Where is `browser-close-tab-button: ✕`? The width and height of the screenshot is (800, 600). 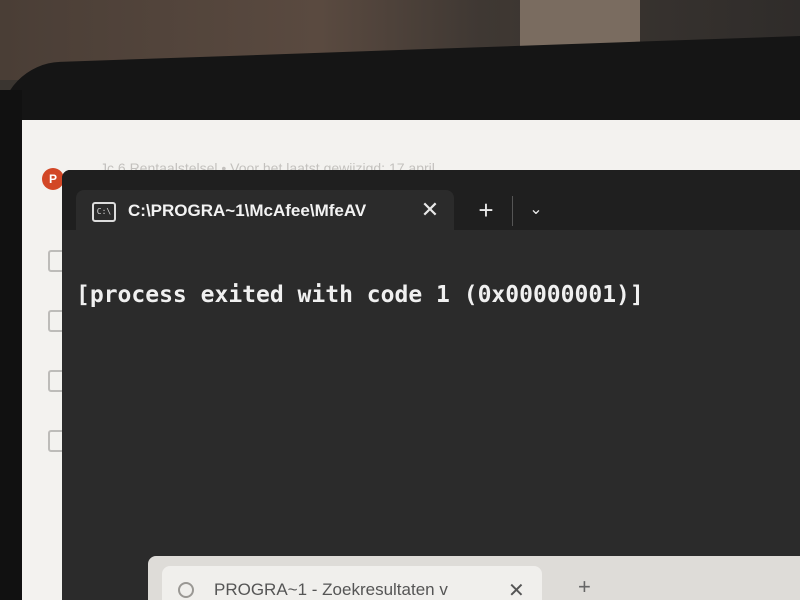 browser-close-tab-button: ✕ is located at coordinates (516, 589).